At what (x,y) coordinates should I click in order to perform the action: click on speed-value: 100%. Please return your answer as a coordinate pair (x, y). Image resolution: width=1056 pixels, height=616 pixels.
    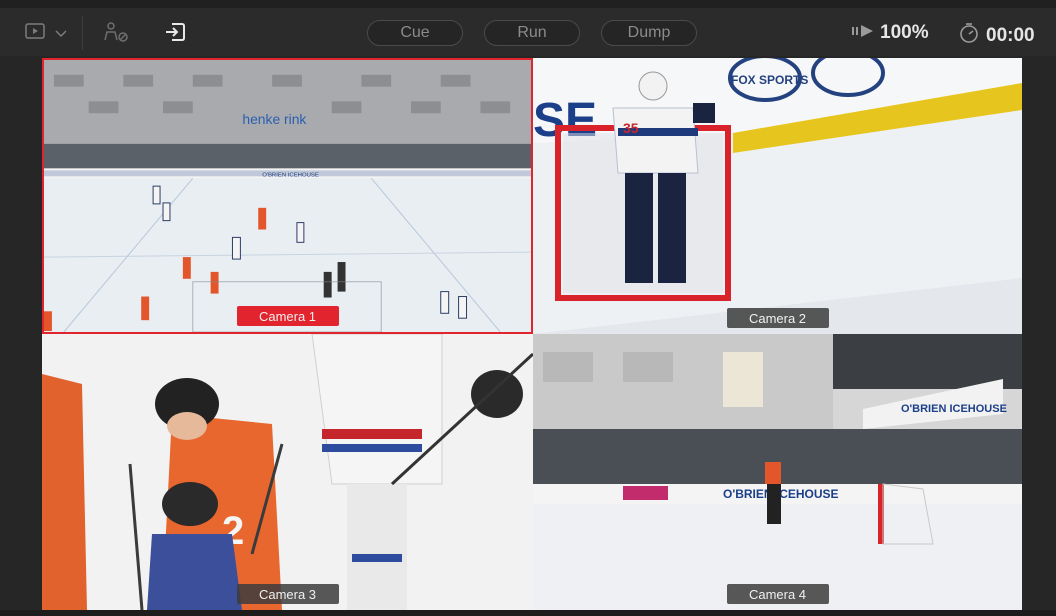
    Looking at the image, I should click on (904, 32).